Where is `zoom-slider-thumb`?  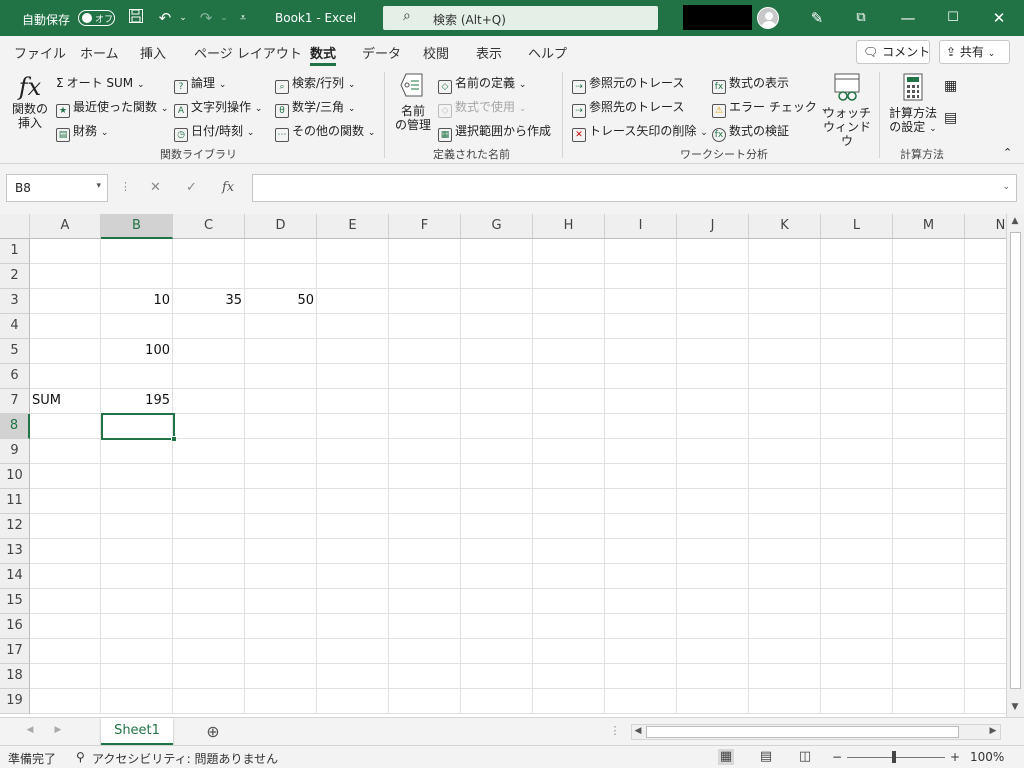
zoom-slider-thumb is located at coordinates (894, 757).